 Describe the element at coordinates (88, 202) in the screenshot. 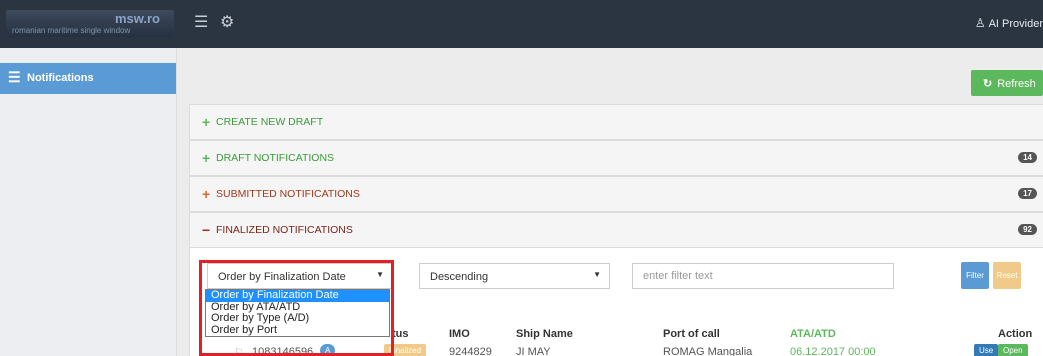

I see `sidebar: ☰ Notifications` at that location.